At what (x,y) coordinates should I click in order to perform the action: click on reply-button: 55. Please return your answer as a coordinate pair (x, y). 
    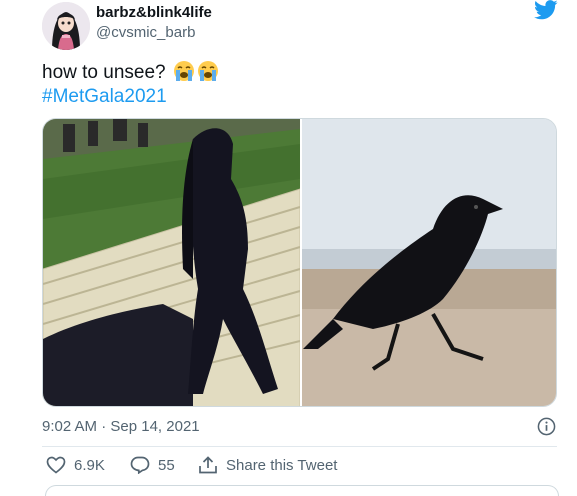
    Looking at the image, I should click on (152, 465).